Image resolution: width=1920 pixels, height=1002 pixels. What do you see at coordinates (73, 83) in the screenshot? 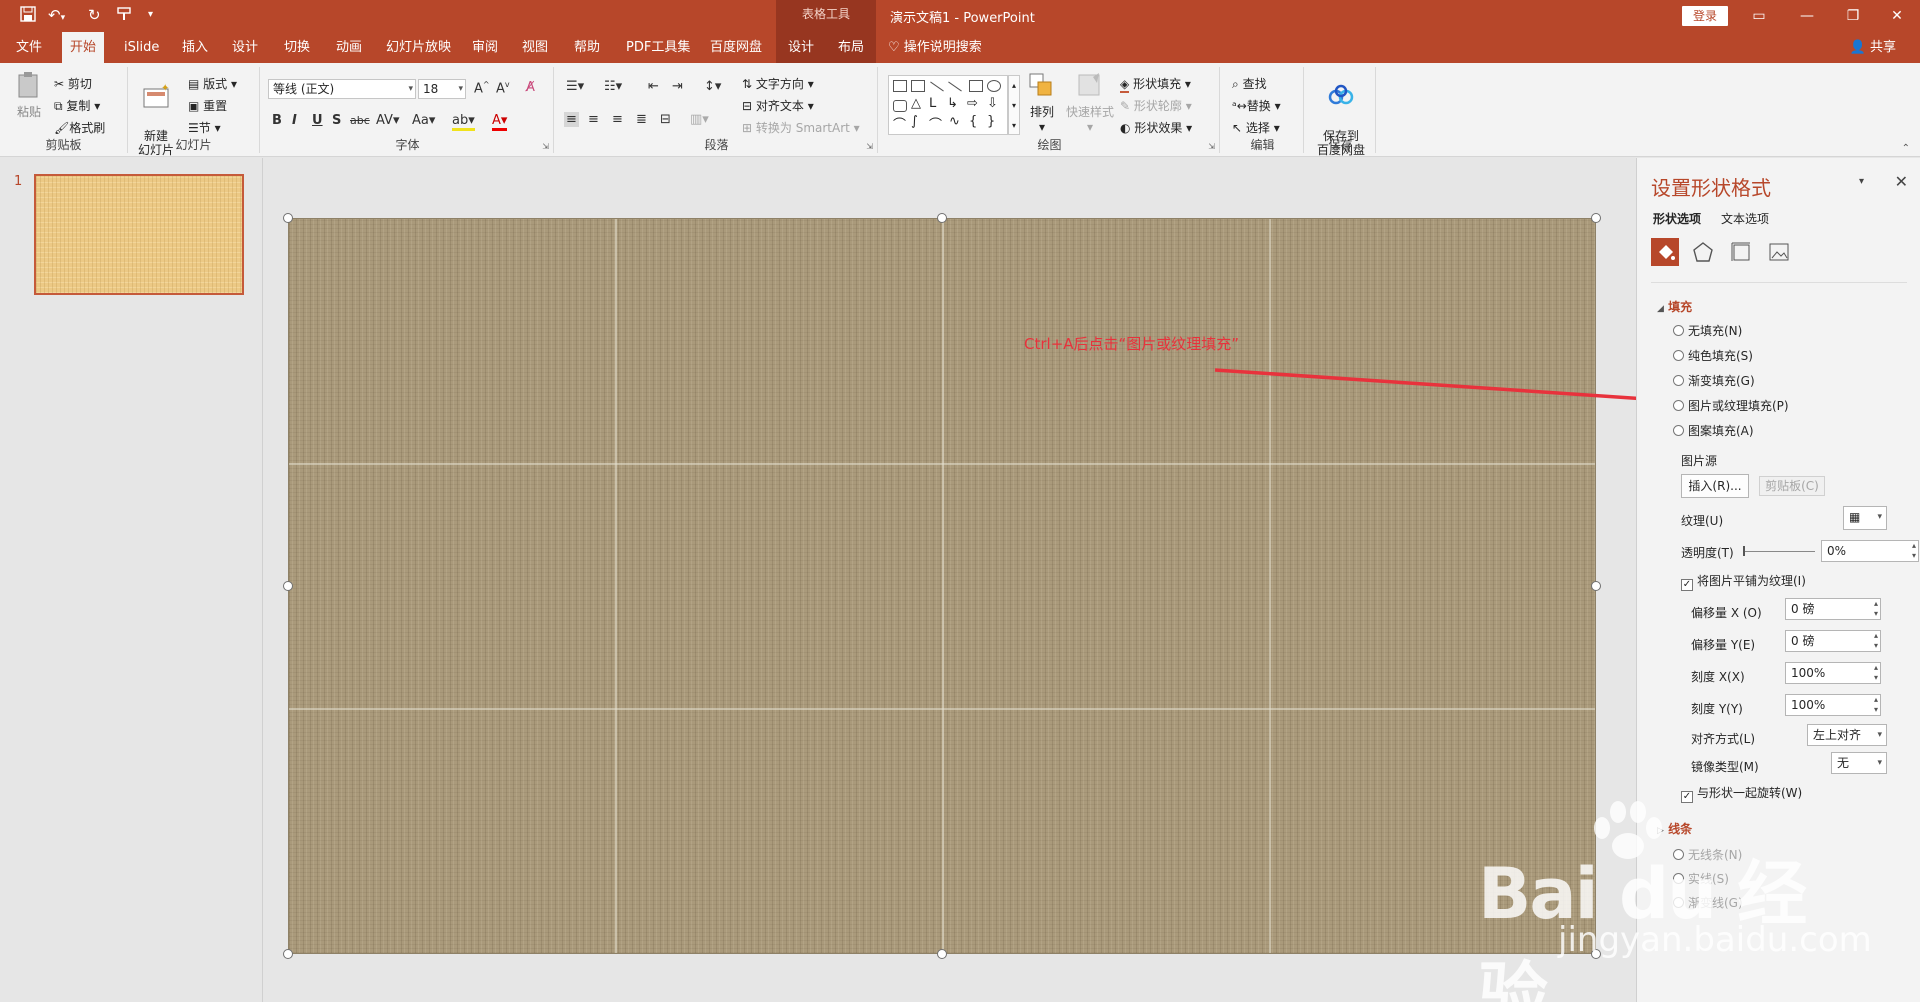
I see `cut-button: ✂ 剪切` at bounding box center [73, 83].